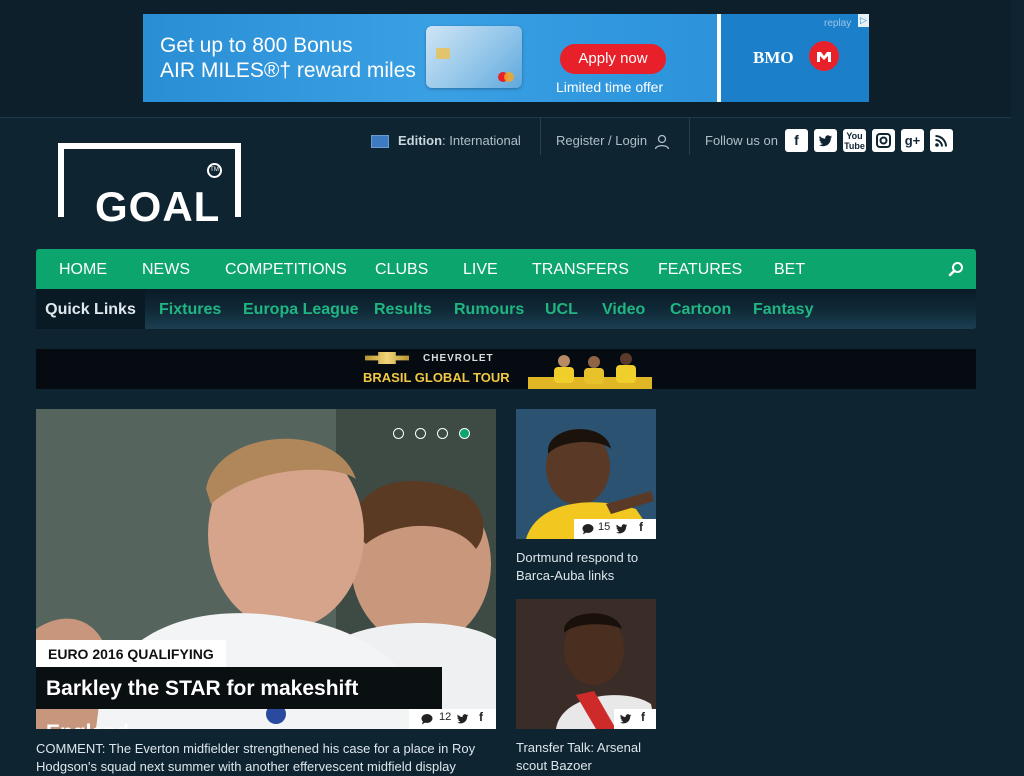 The width and height of the screenshot is (1024, 776). What do you see at coordinates (590, 369) in the screenshot?
I see `players-image` at bounding box center [590, 369].